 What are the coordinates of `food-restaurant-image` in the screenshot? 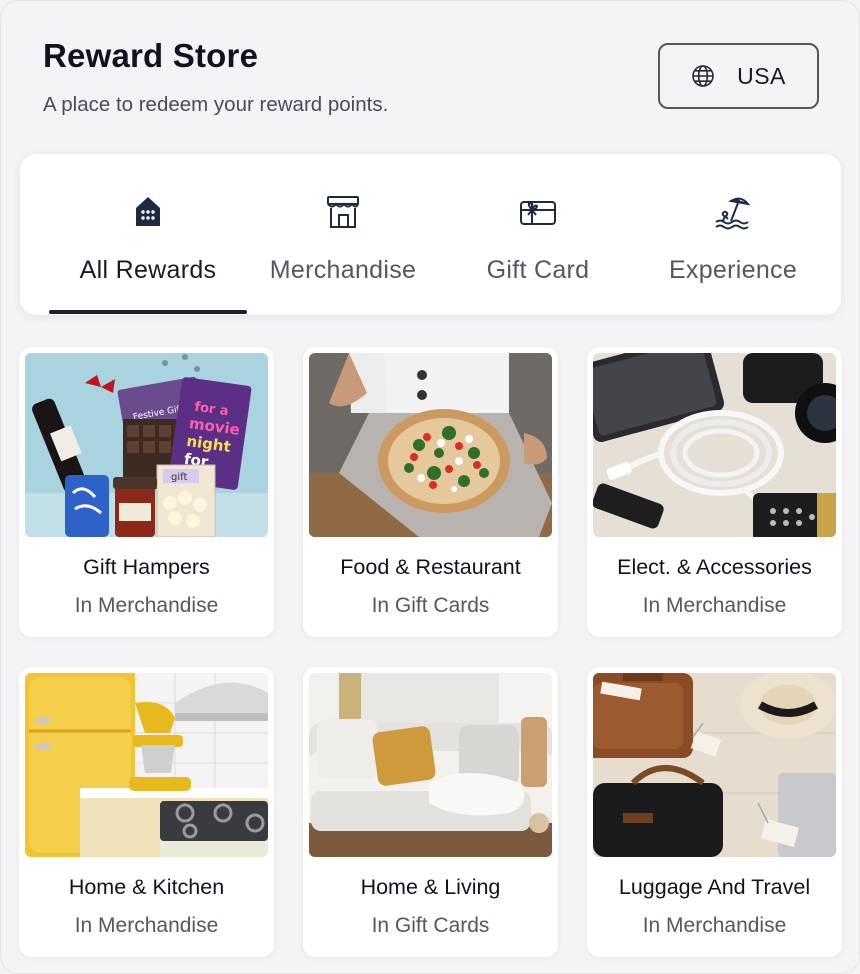 It's located at (430, 445).